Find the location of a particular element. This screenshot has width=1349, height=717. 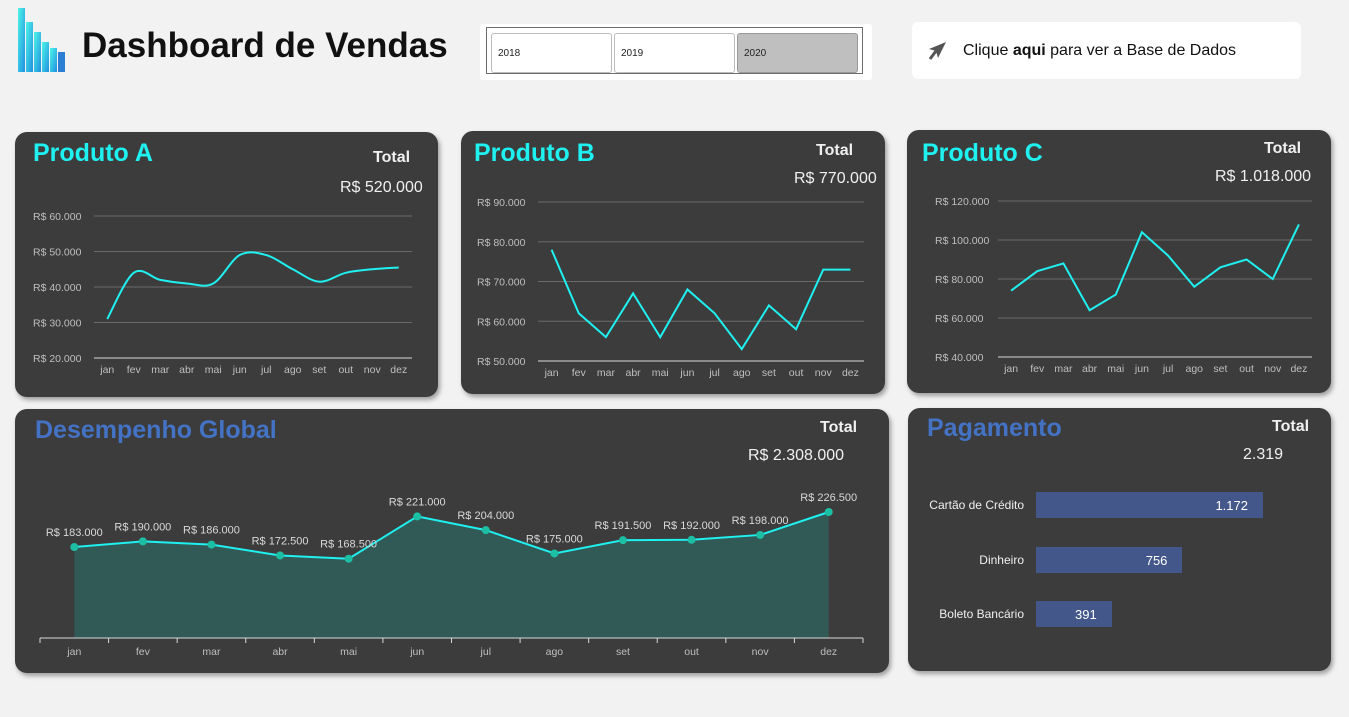

database-link-prefix: Clique is located at coordinates (988, 50).